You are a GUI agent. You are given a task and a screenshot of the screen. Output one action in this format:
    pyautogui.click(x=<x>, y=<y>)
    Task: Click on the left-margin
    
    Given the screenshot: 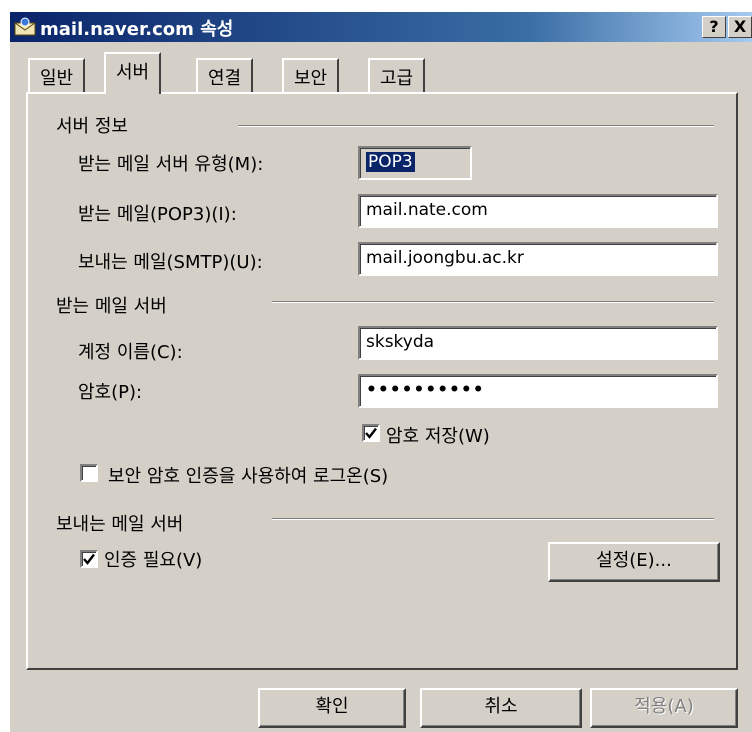 What is the action you would take?
    pyautogui.click(x=5, y=366)
    